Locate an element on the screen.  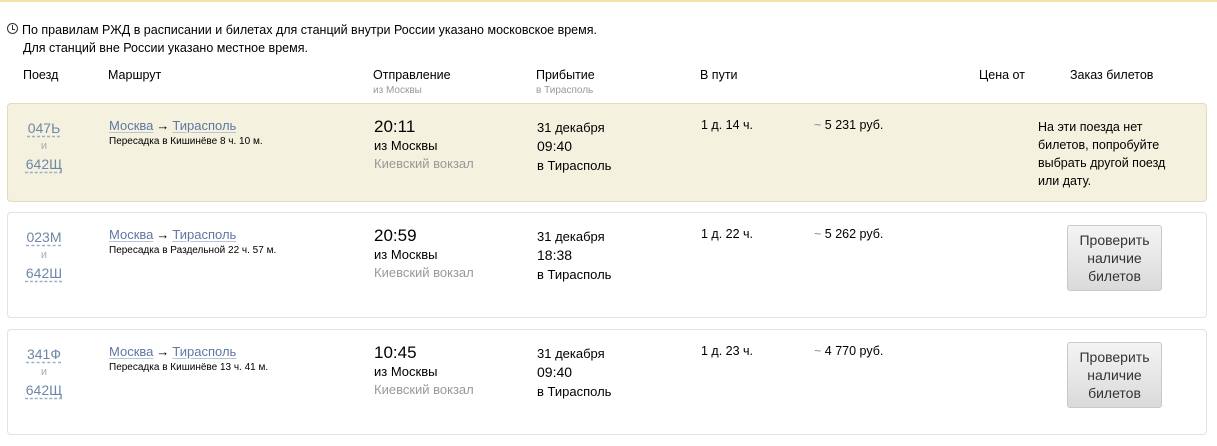
price-value: 5 231 руб. is located at coordinates (854, 125).